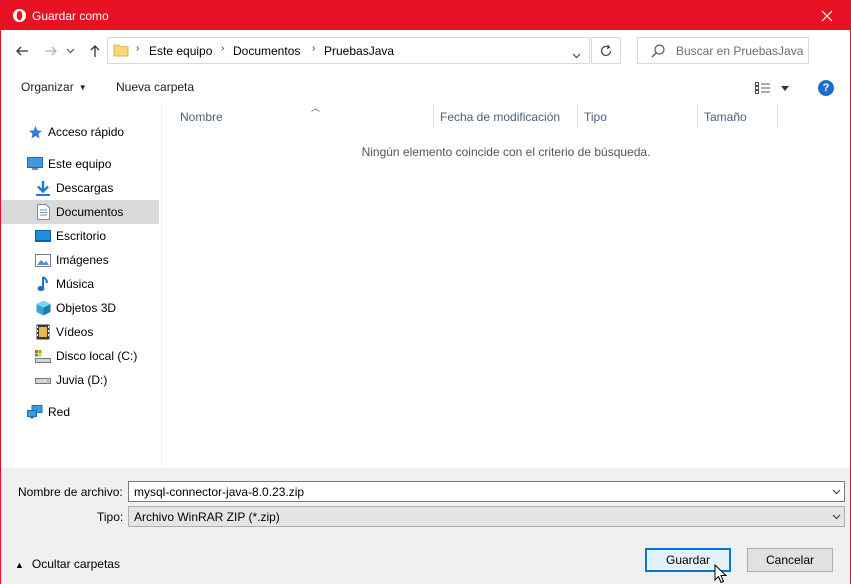 The height and width of the screenshot is (584, 851). Describe the element at coordinates (86, 132) in the screenshot. I see `sidebar-item-label: Acceso rápido` at that location.